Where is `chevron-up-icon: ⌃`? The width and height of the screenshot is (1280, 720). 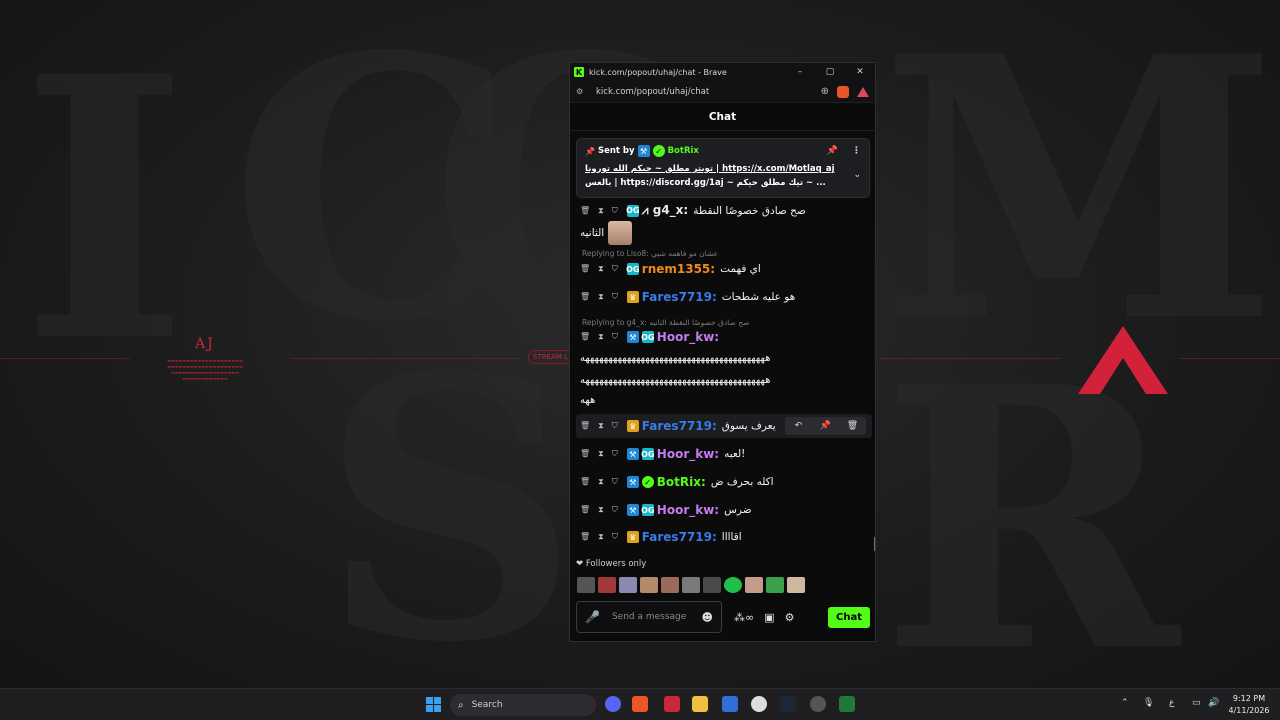
chevron-up-icon: ⌃ is located at coordinates (1125, 703).